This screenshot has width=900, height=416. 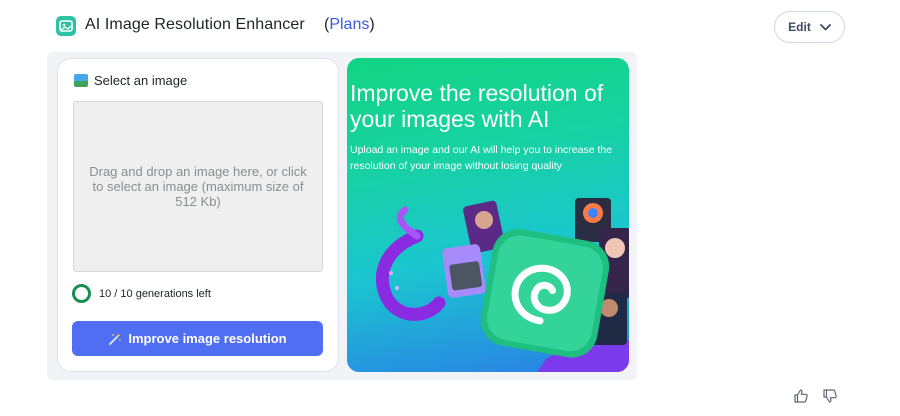 I want to click on generations-text: 10 / 10 generations left, so click(x=155, y=293).